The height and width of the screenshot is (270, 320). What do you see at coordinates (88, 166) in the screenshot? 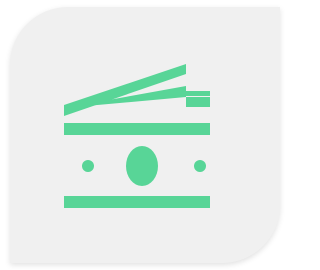
I see `bill-left-dot` at bounding box center [88, 166].